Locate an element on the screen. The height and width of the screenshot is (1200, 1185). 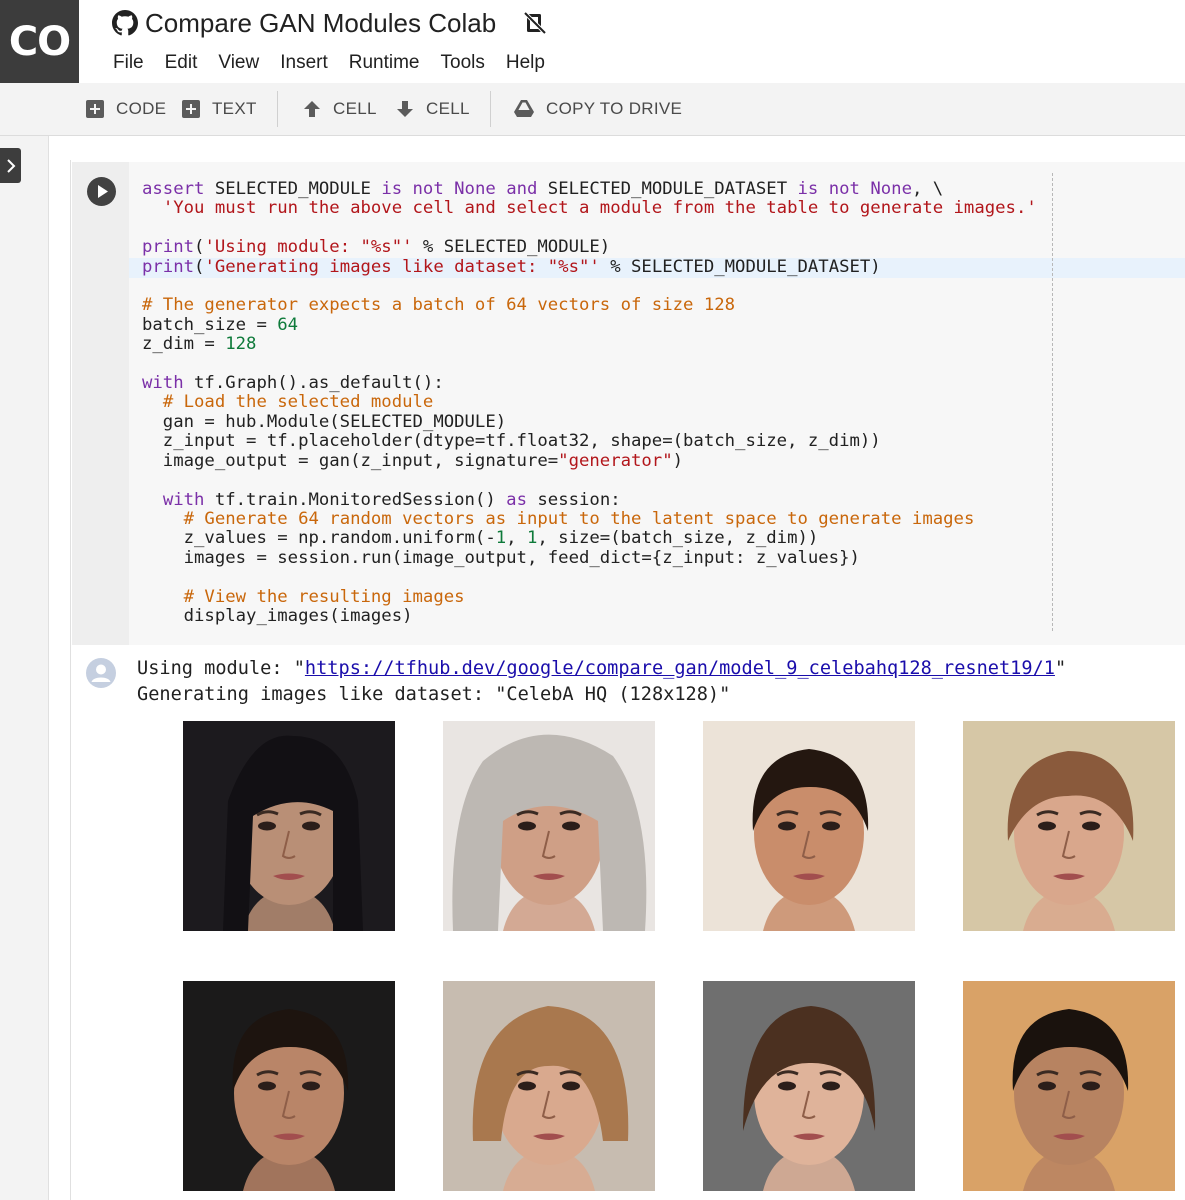
notebook-title: Compare GAN Modules Colab is located at coordinates (320, 23).